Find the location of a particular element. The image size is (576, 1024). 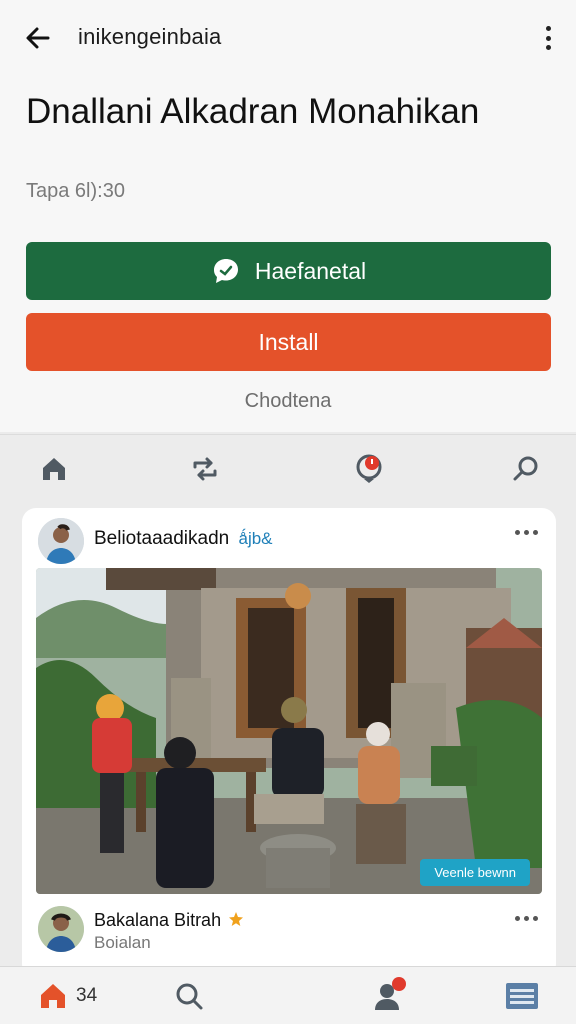

nav-search is located at coordinates (189, 996).